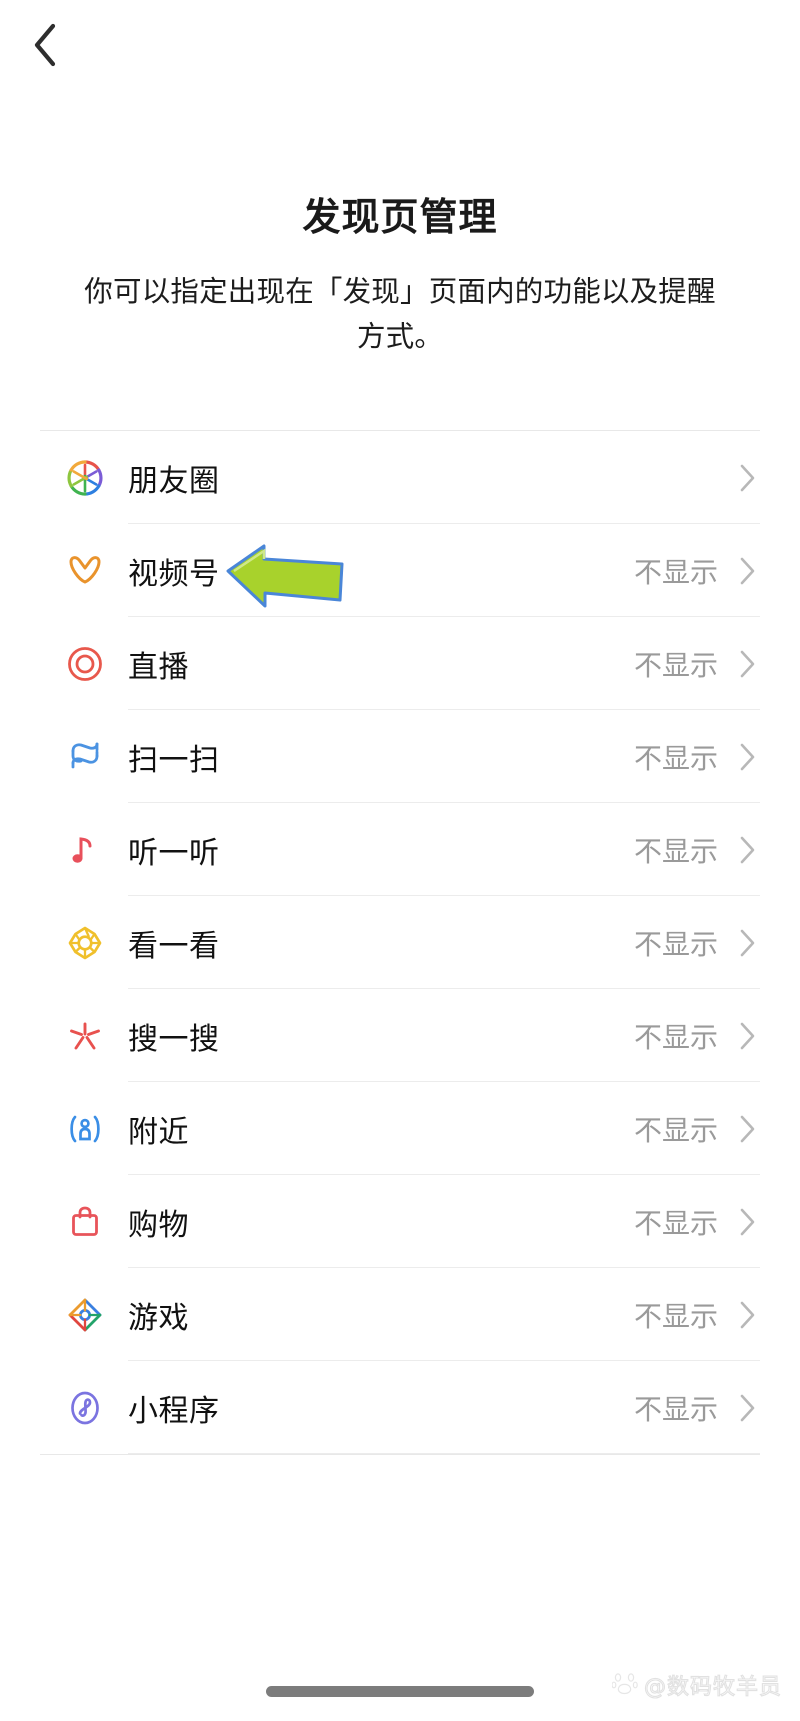 The width and height of the screenshot is (800, 1721). Describe the element at coordinates (158, 1318) in the screenshot. I see `list-item-label: 游戏` at that location.